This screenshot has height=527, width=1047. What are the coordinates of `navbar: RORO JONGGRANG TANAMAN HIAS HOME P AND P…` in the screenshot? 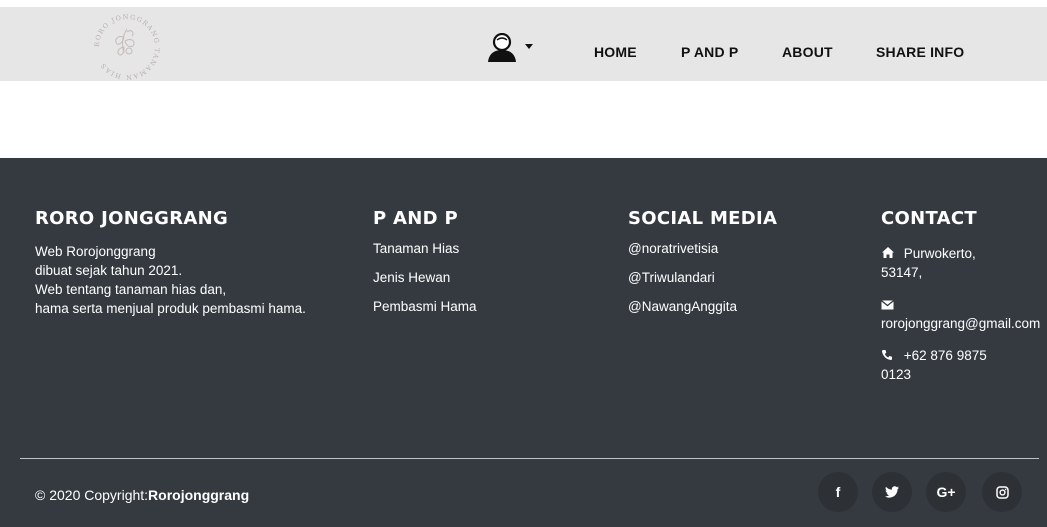 It's located at (523, 44).